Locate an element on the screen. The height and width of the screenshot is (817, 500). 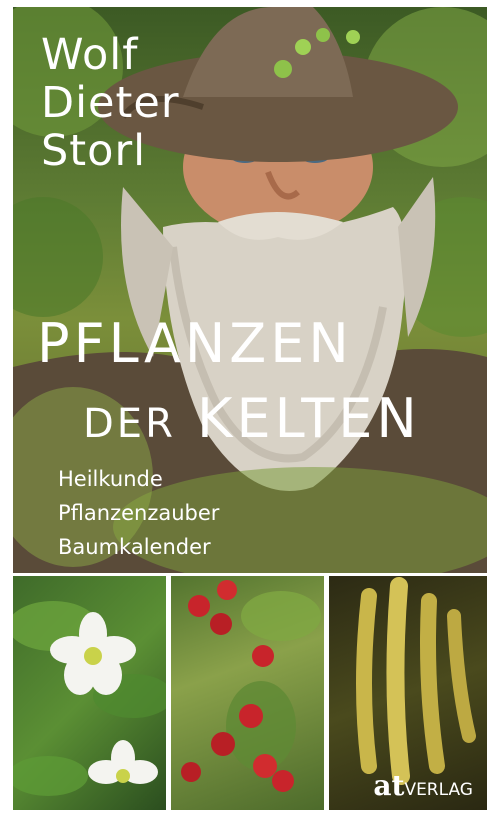
book-title-line-2: DER KELTEN is located at coordinates (252, 418).